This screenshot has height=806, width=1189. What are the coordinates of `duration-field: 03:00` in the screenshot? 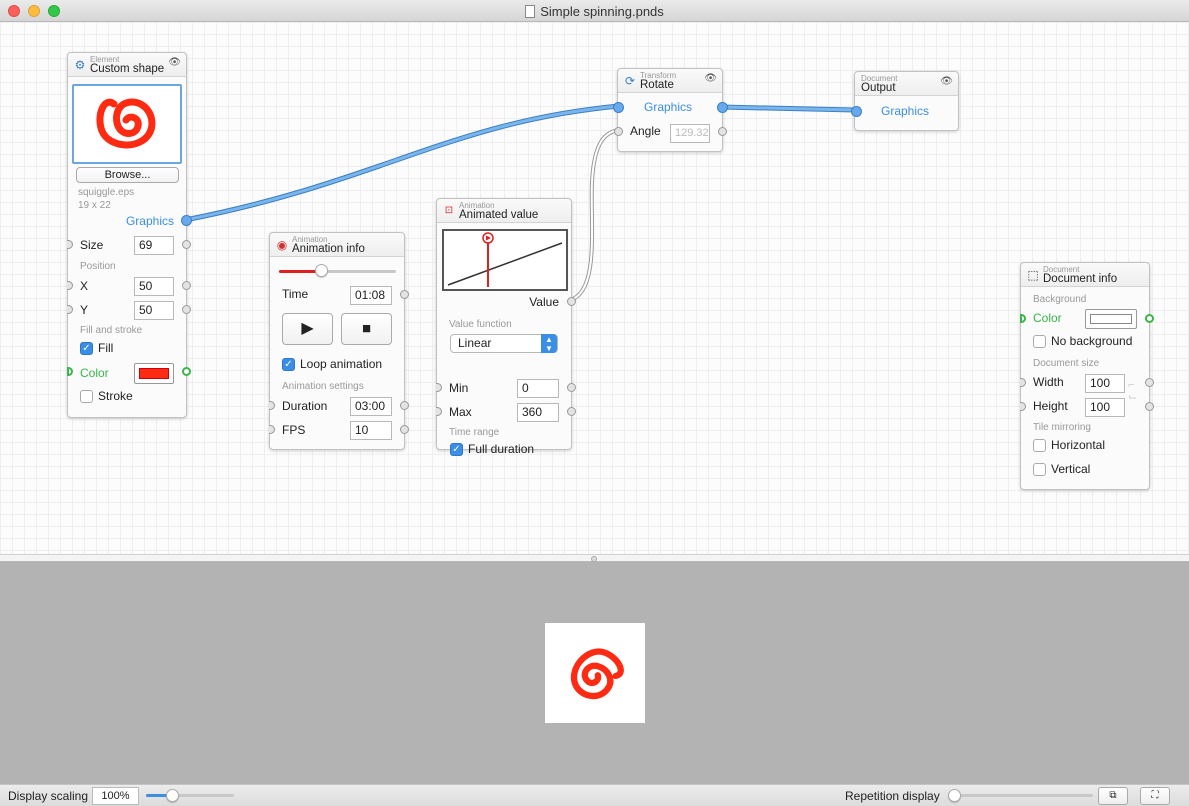 It's located at (371, 406).